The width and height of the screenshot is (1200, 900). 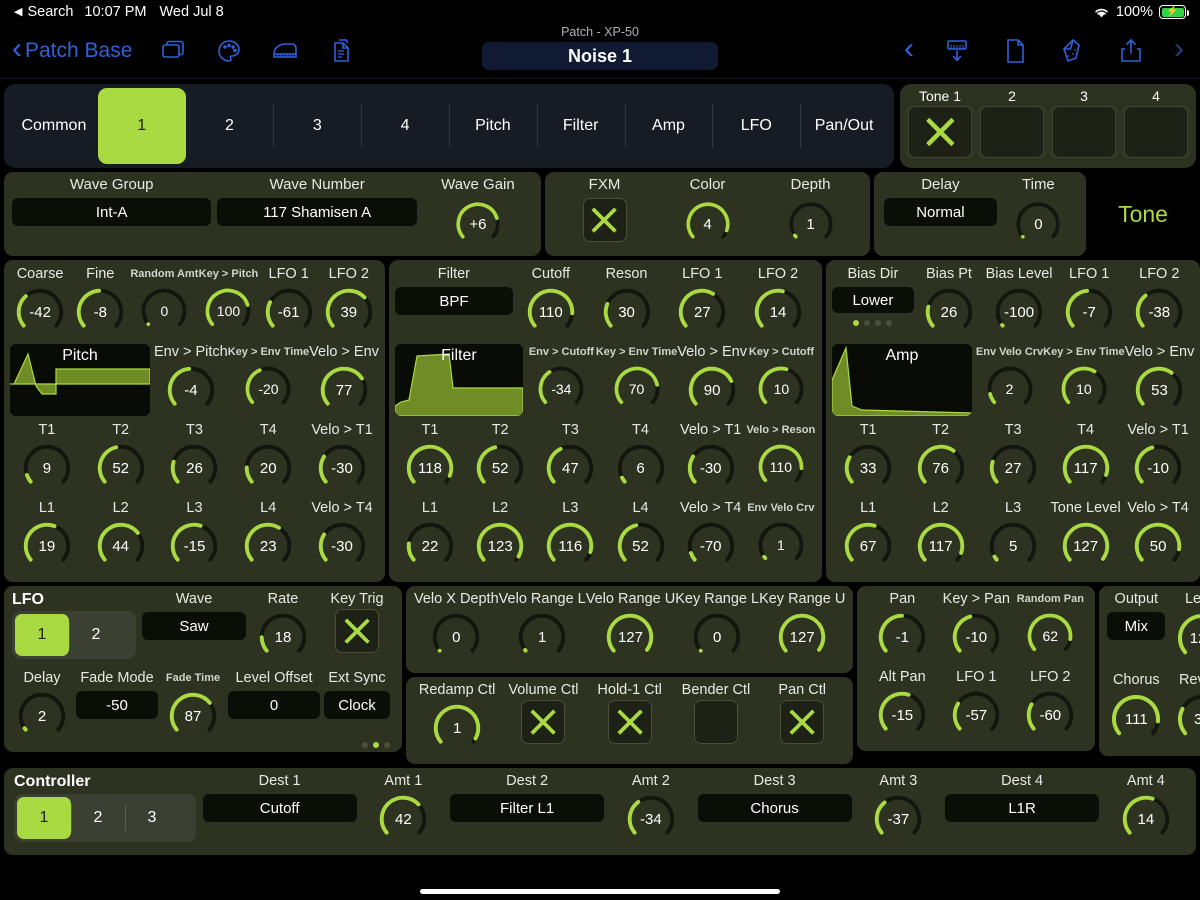 I want to click on next-patch-button: ›, so click(x=1179, y=49).